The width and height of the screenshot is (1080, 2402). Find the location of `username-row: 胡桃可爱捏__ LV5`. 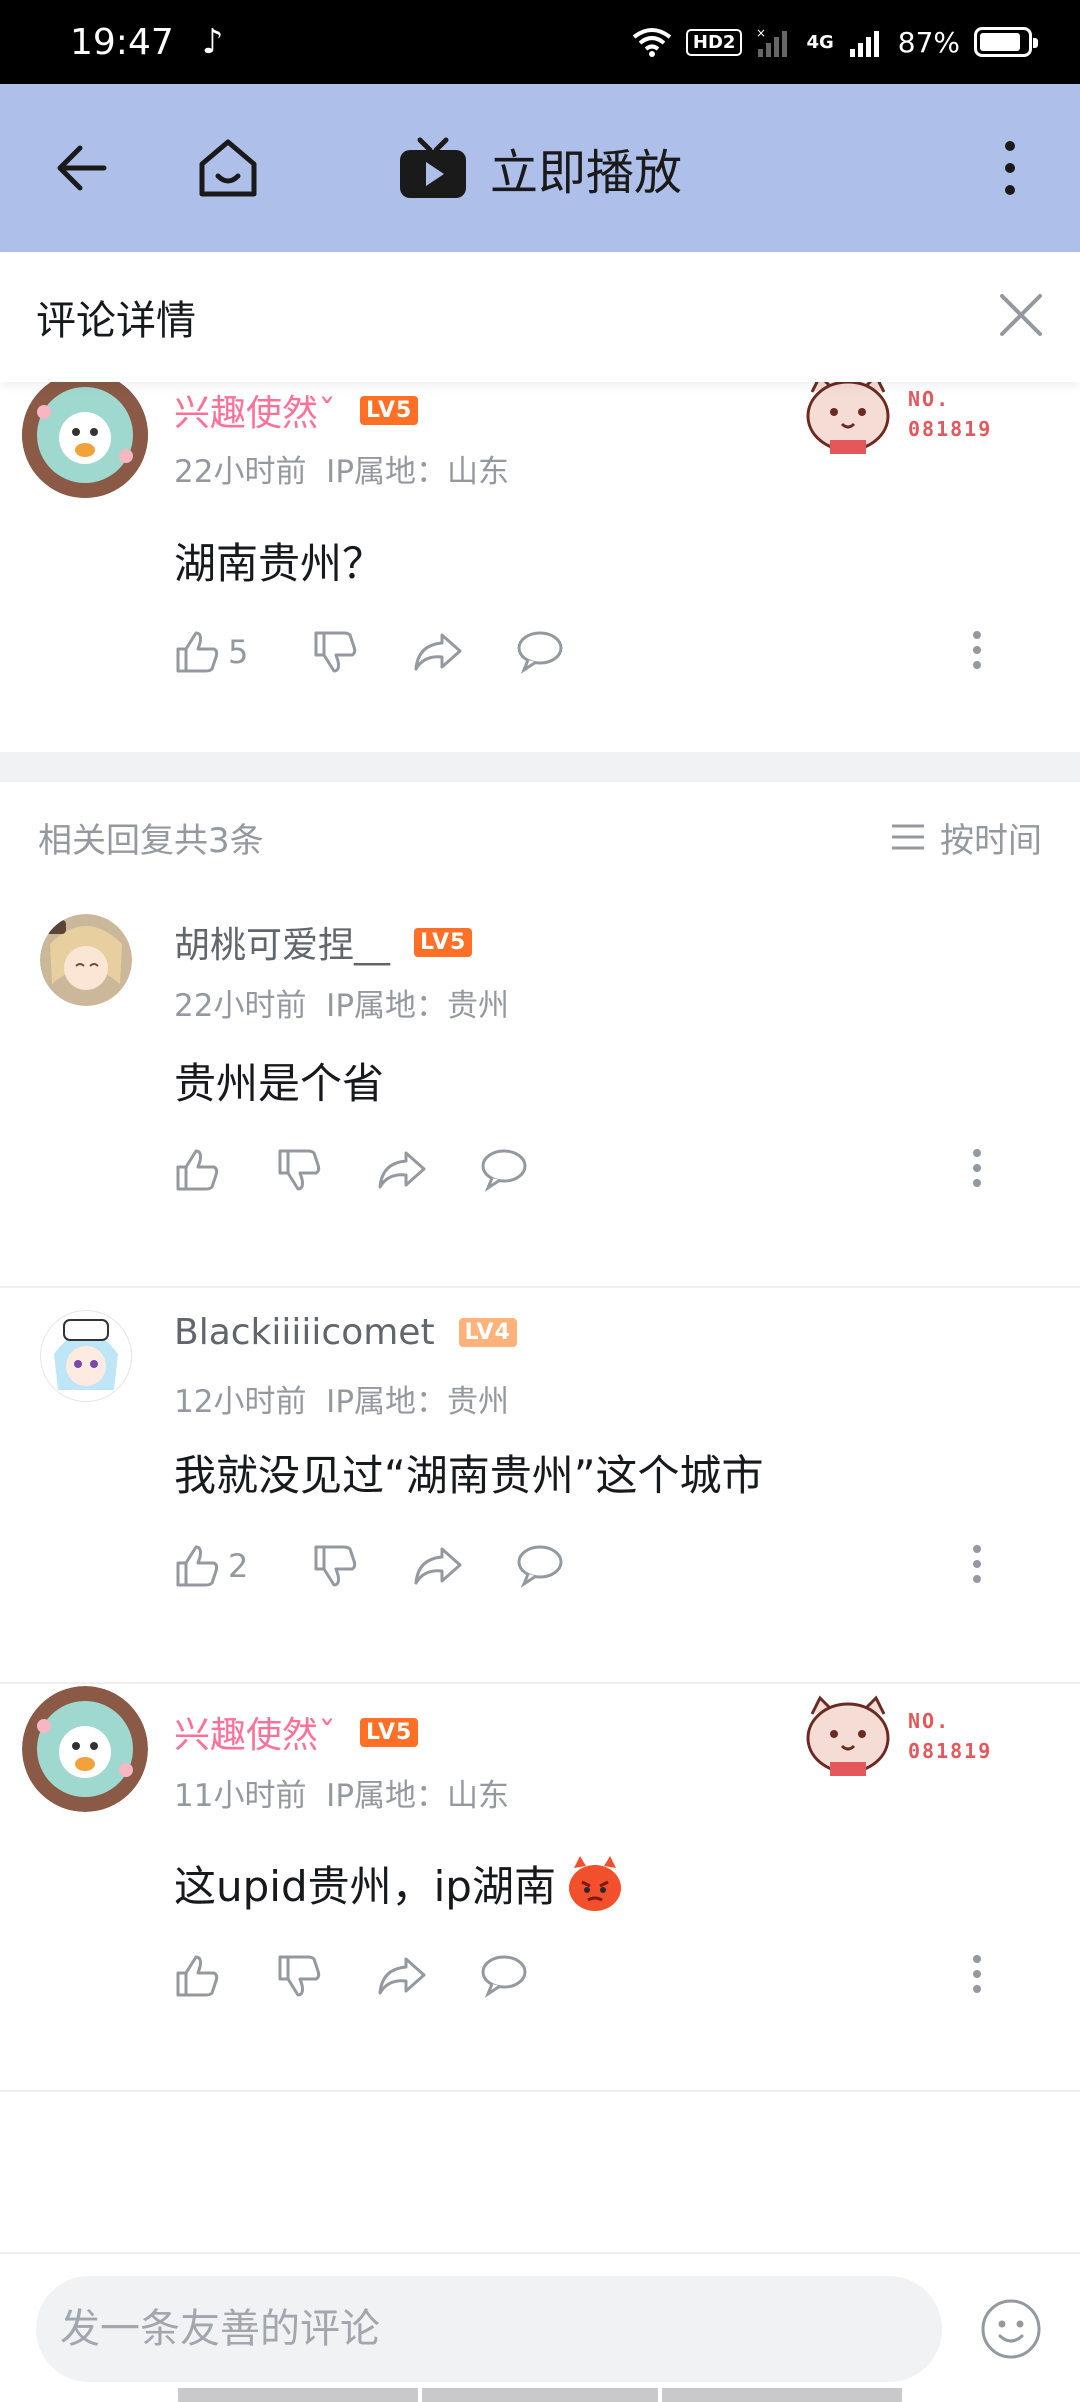

username-row: 胡桃可爱捏__ LV5 is located at coordinates (323, 942).